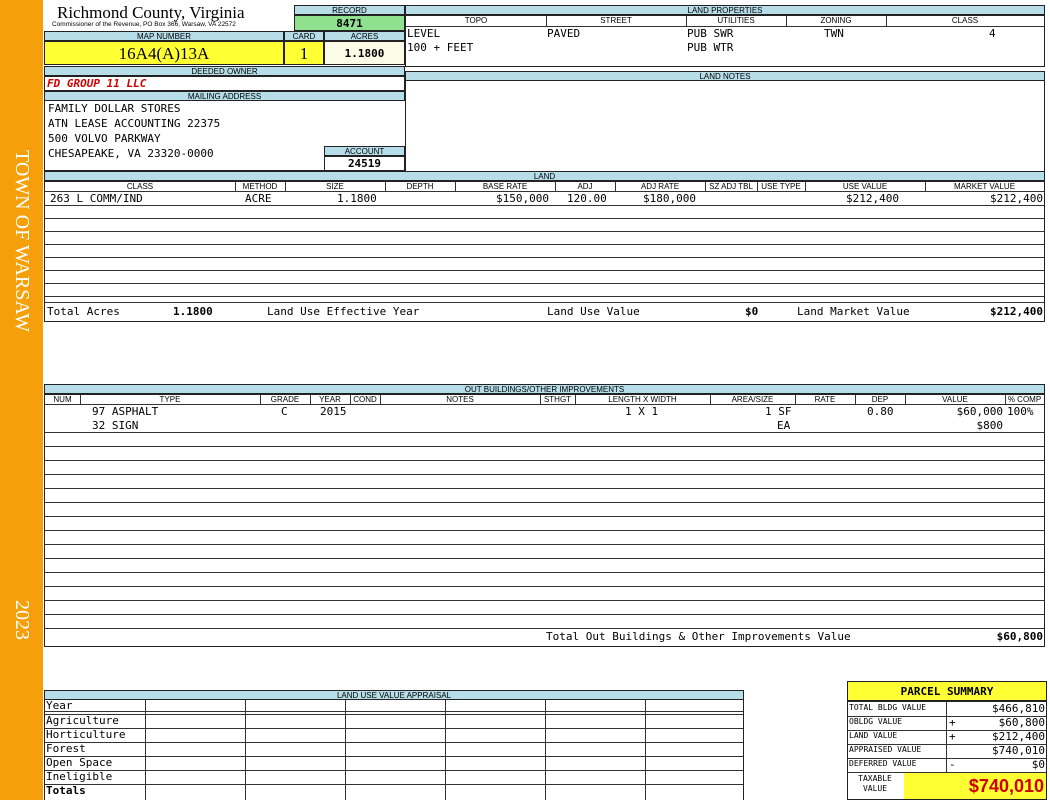  What do you see at coordinates (660, 186) in the screenshot?
I see `land-col-adj-rate: ADJ RATE` at bounding box center [660, 186].